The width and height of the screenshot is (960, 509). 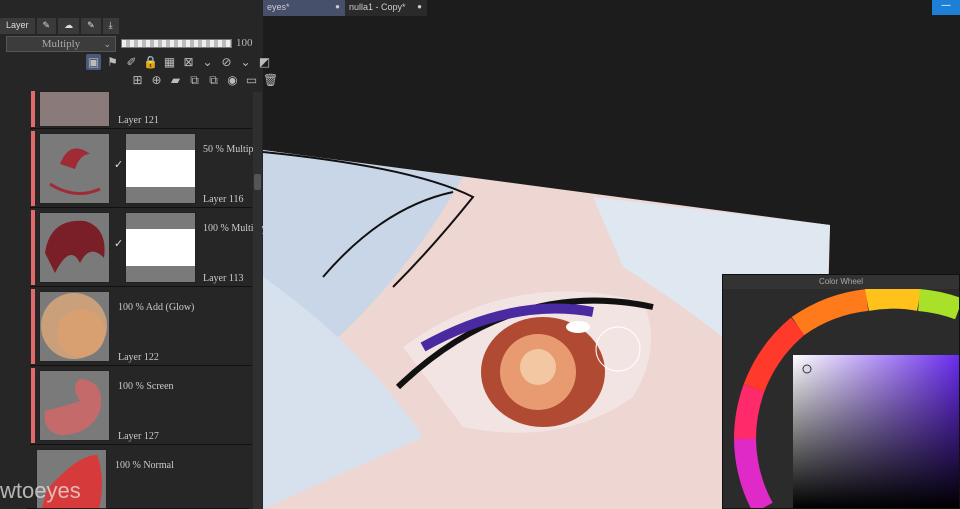 I want to click on camera-icon: ▭, so click(x=251, y=80).